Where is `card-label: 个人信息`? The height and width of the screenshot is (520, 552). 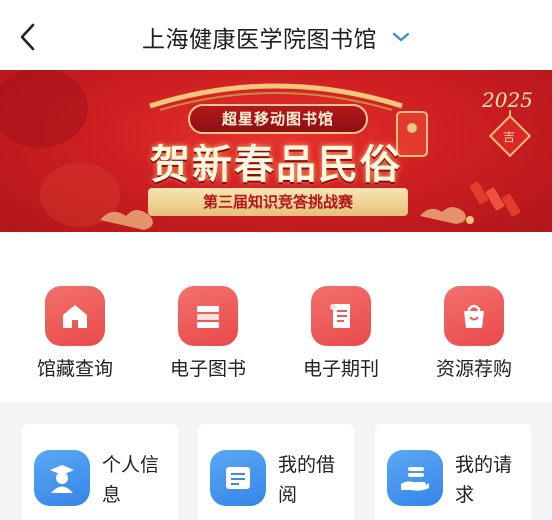 card-label: 个人信息 is located at coordinates (131, 480).